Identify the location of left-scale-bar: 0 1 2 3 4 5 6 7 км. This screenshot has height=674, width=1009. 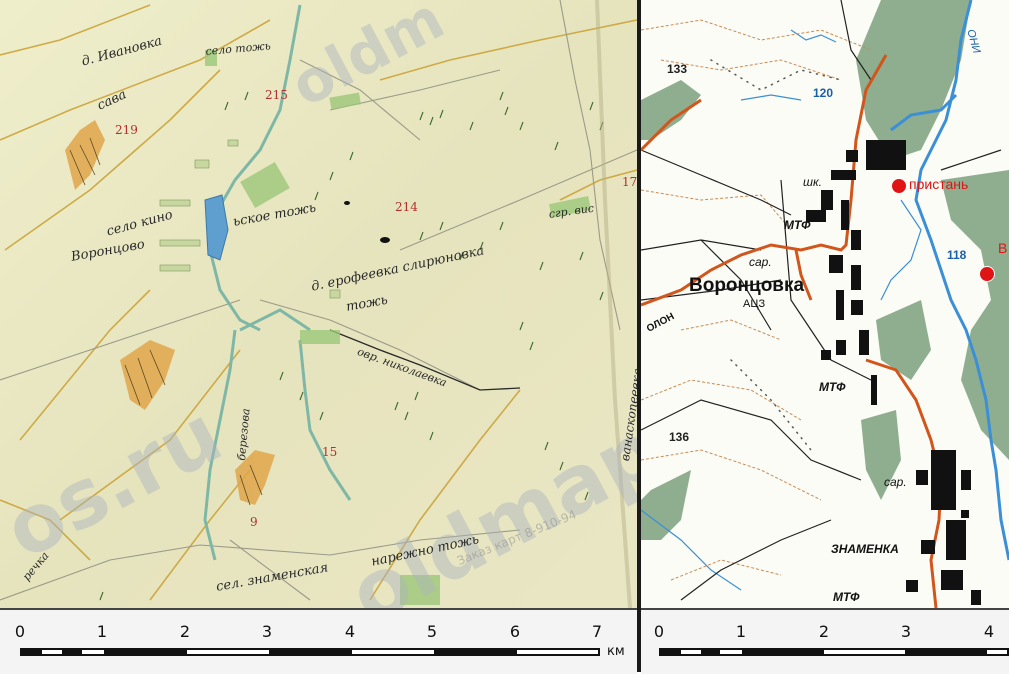
(318, 641).